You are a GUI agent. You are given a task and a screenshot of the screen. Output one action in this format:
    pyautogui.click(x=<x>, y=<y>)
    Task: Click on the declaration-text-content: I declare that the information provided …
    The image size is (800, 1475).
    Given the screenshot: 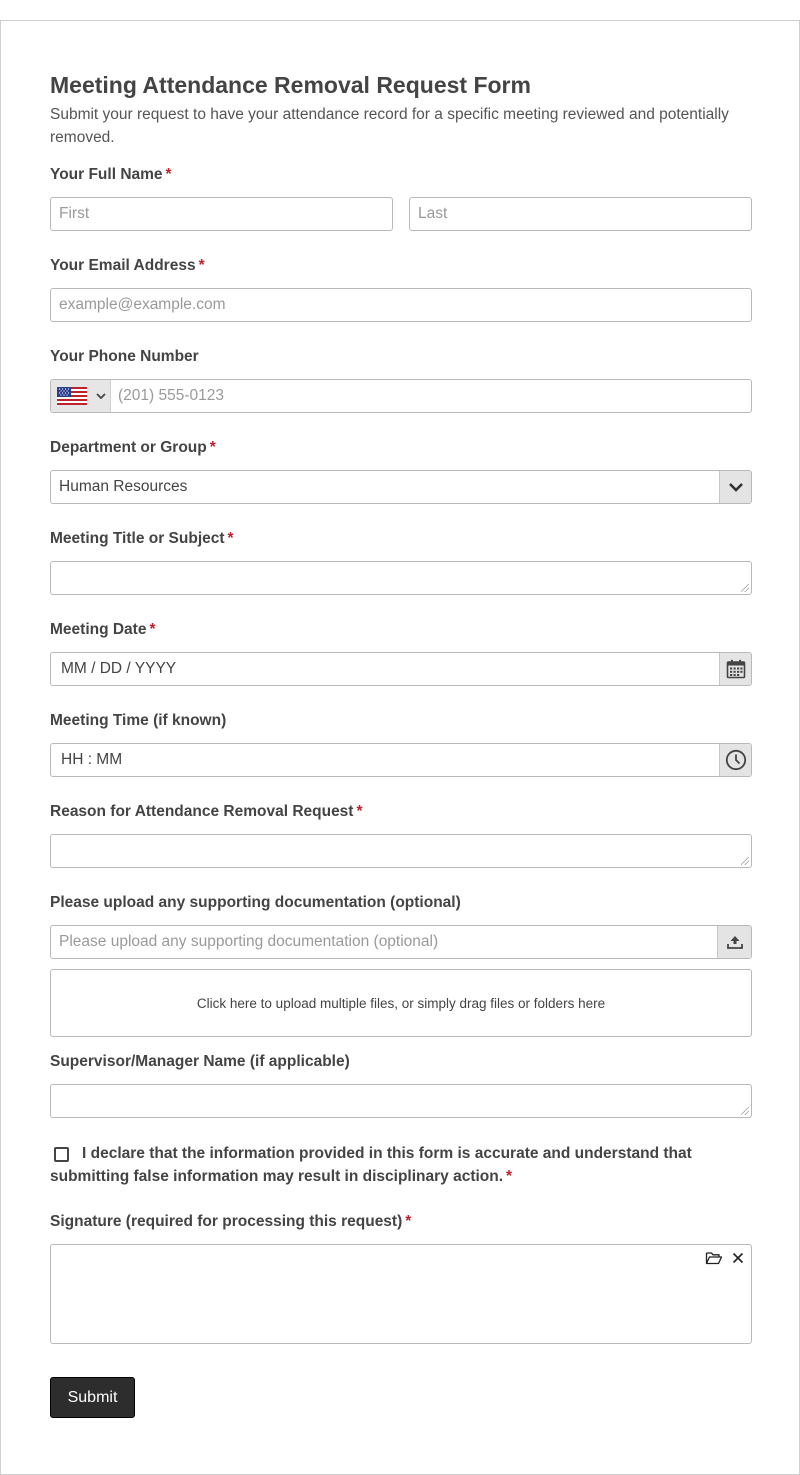 What is the action you would take?
    pyautogui.click(x=371, y=1165)
    